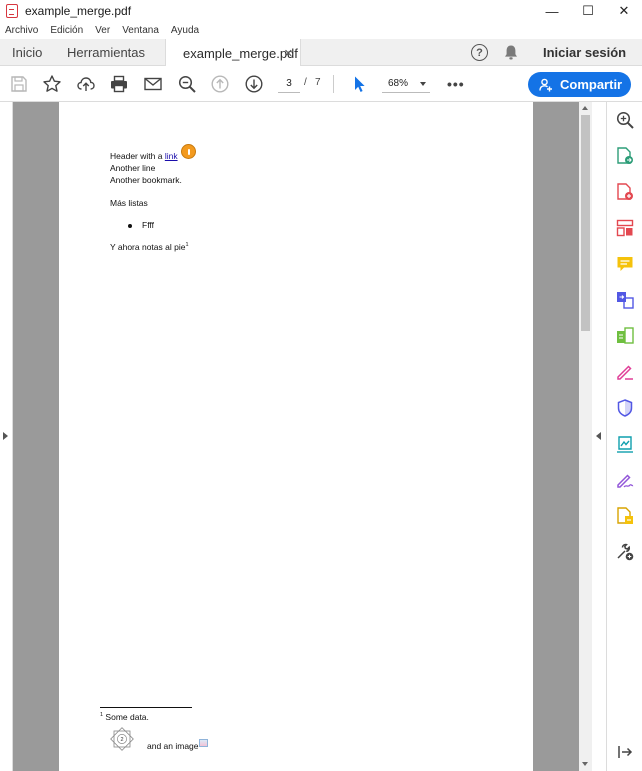 The width and height of the screenshot is (642, 771). Describe the element at coordinates (321, 11) in the screenshot. I see `title-bar: example_merge.pdf — ☐ ✕` at that location.